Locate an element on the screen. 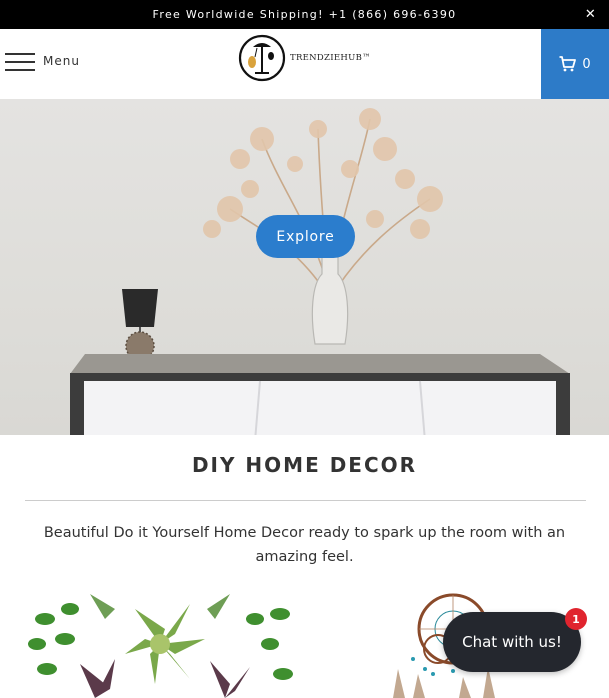 The width and height of the screenshot is (609, 698). logo-emblem-icon is located at coordinates (262, 58).